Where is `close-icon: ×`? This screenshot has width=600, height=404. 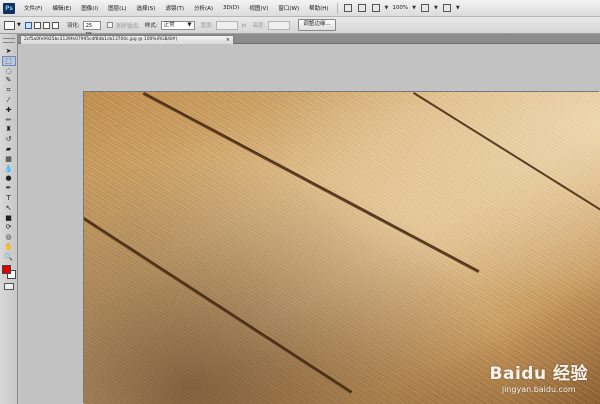 close-icon: × is located at coordinates (228, 40).